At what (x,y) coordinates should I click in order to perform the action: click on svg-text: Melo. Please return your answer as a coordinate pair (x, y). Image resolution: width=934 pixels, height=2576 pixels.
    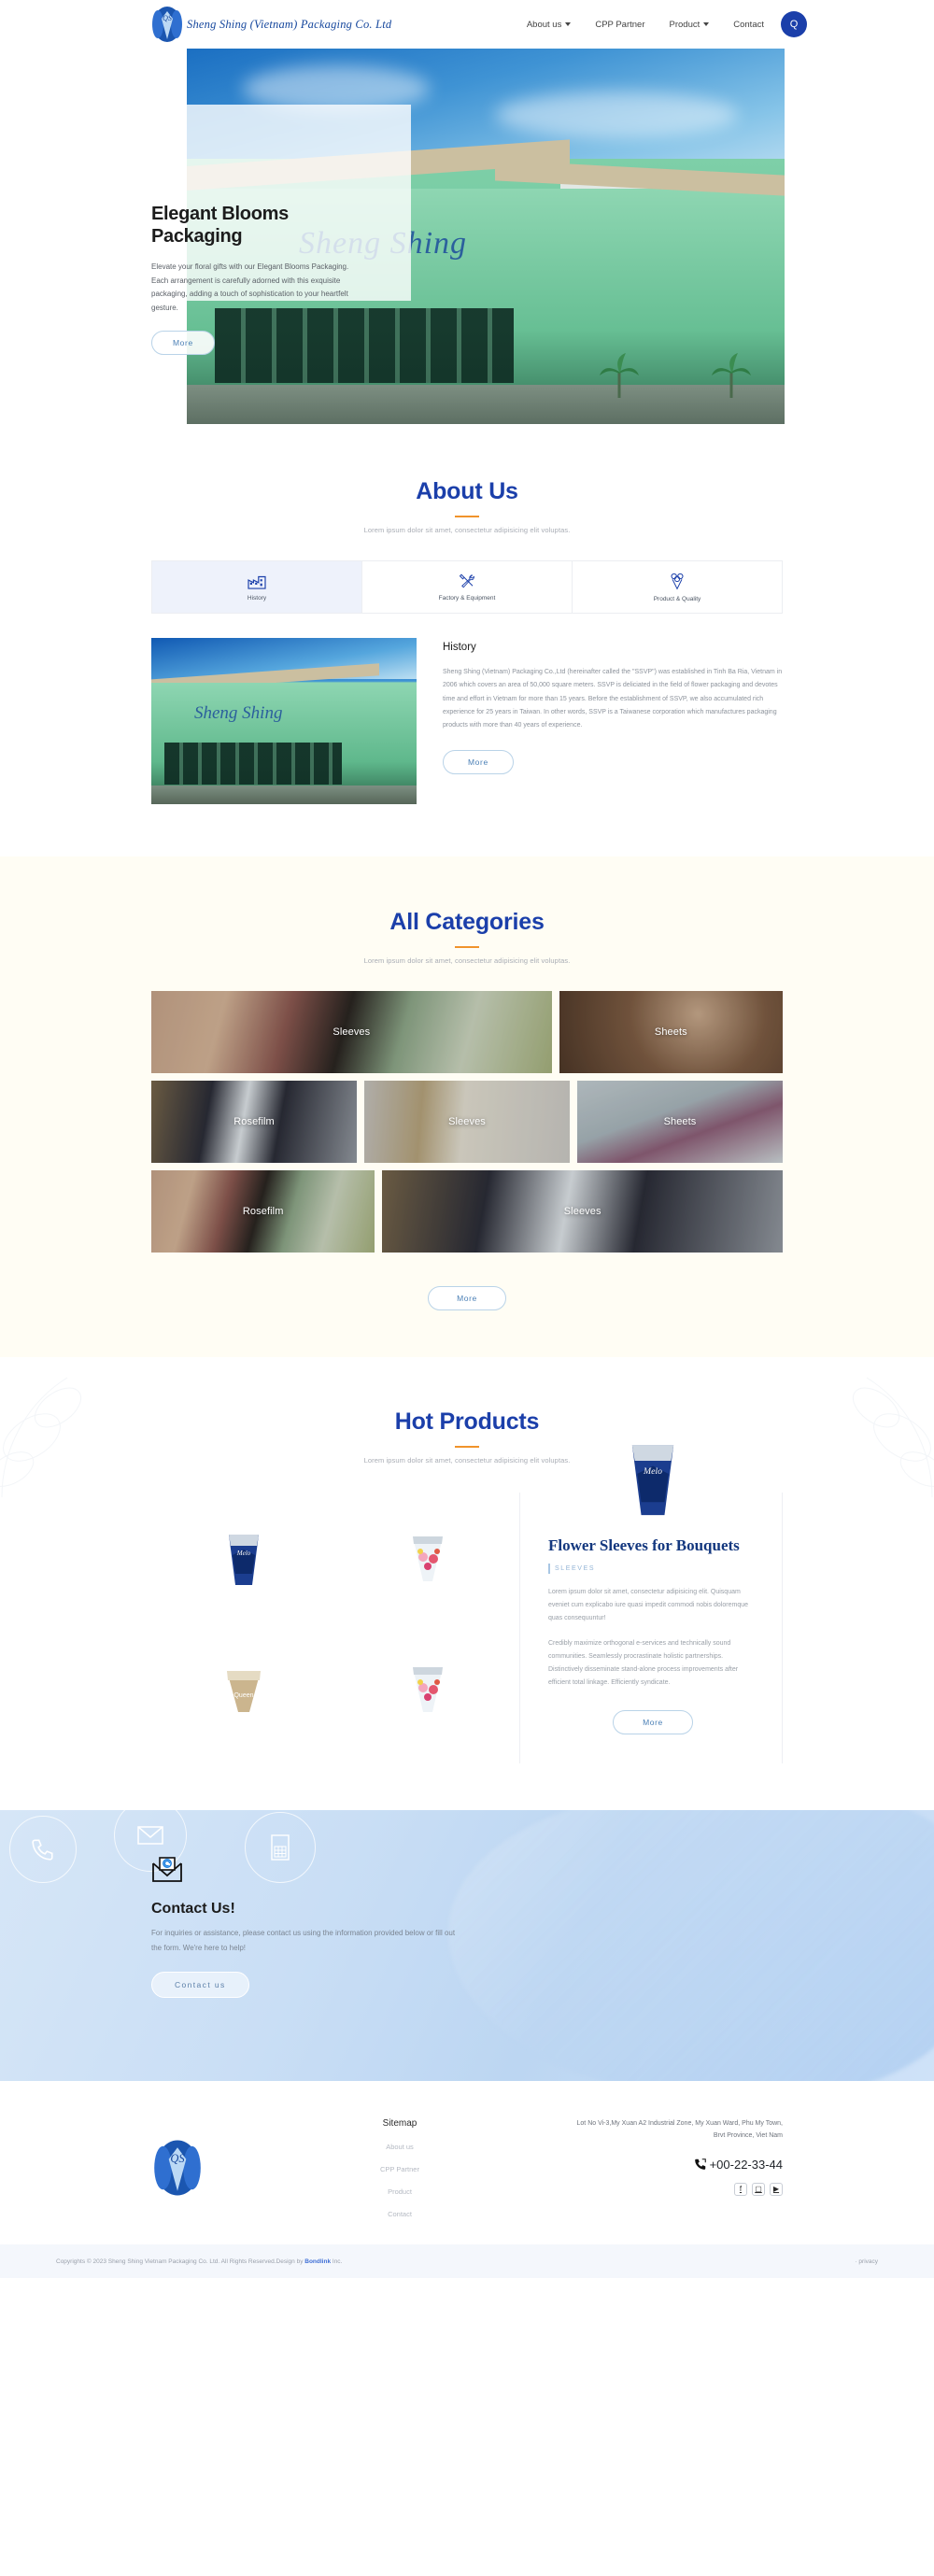
    Looking at the image, I should click on (653, 1471).